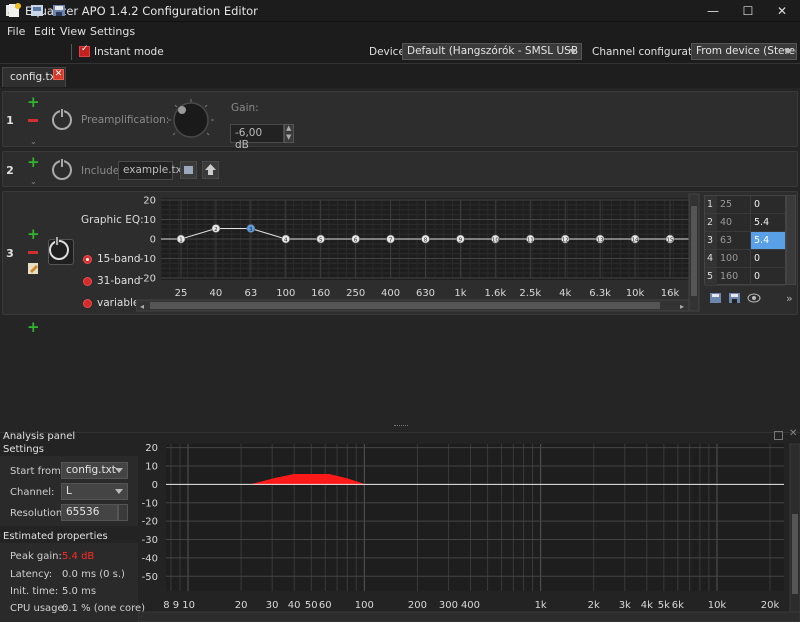 This screenshot has width=800, height=622. What do you see at coordinates (150, 522) in the screenshot?
I see `analysis-ytick-label: -20` at bounding box center [150, 522].